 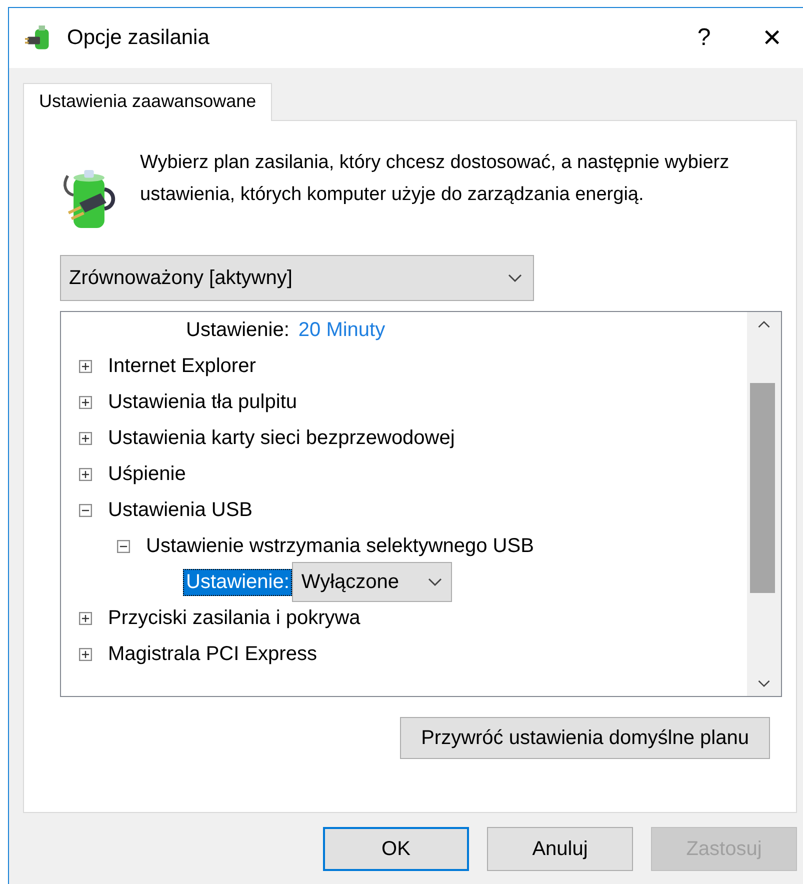 What do you see at coordinates (435, 179) in the screenshot?
I see `instruction-text: Wybierz plan zasilania, który chcesz dostosować, a następnie wybierz ustawienia, których komputer użyje do zarządzania energią.` at bounding box center [435, 179].